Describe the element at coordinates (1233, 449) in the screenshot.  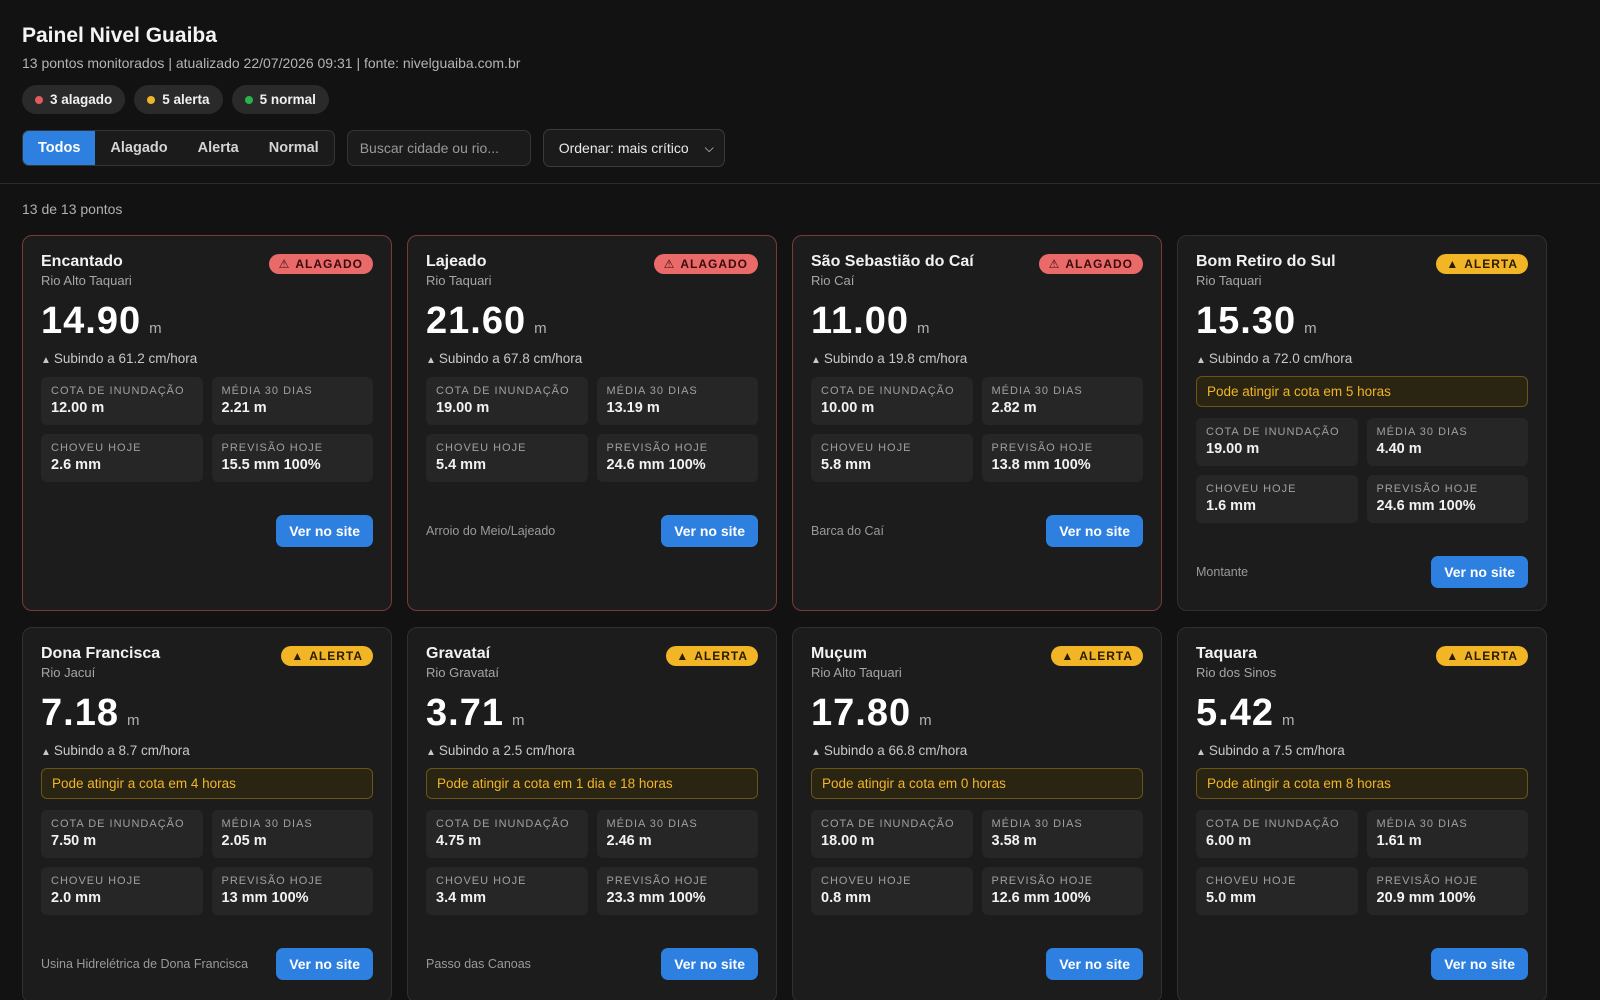
I see `stat-value: 19.00 m` at that location.